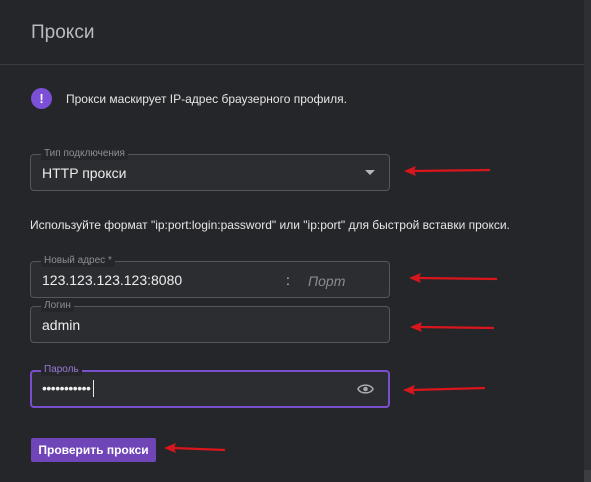  Describe the element at coordinates (112, 280) in the screenshot. I see `address-value: 123.123.123.123:8080` at that location.